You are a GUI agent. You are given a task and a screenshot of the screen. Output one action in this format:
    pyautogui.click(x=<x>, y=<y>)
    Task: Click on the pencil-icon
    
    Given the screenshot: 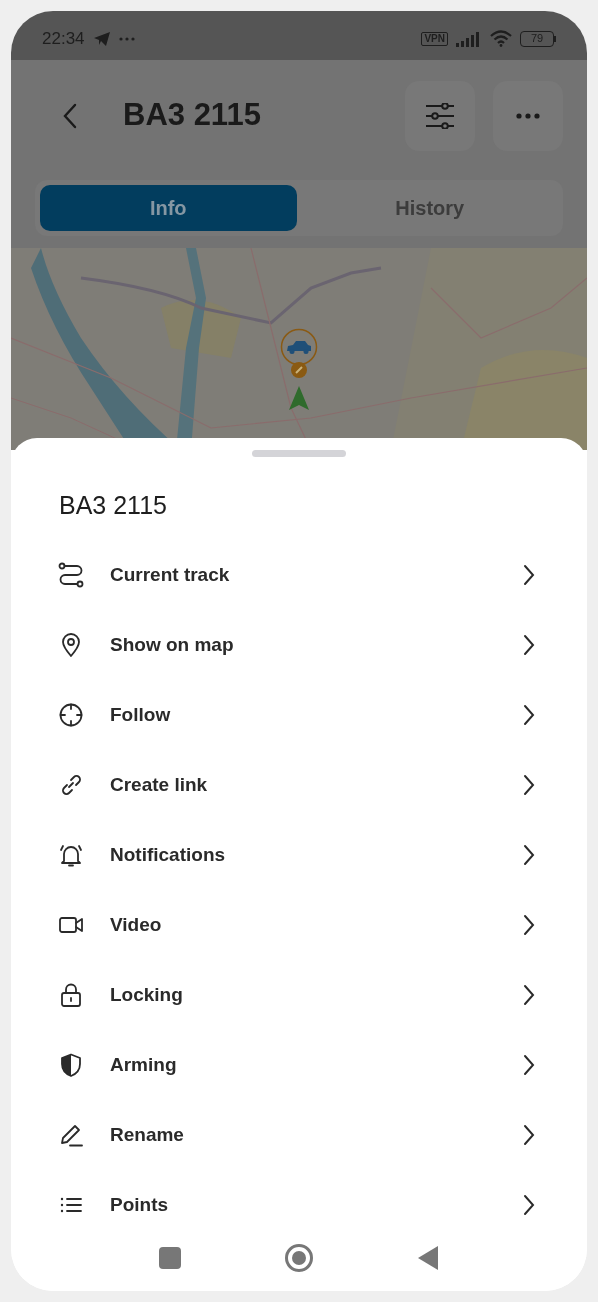 What is the action you would take?
    pyautogui.click(x=71, y=1135)
    